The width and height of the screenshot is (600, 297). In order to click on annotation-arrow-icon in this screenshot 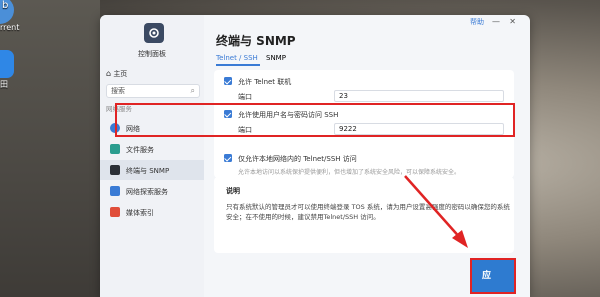, I will do `click(436, 211)`.